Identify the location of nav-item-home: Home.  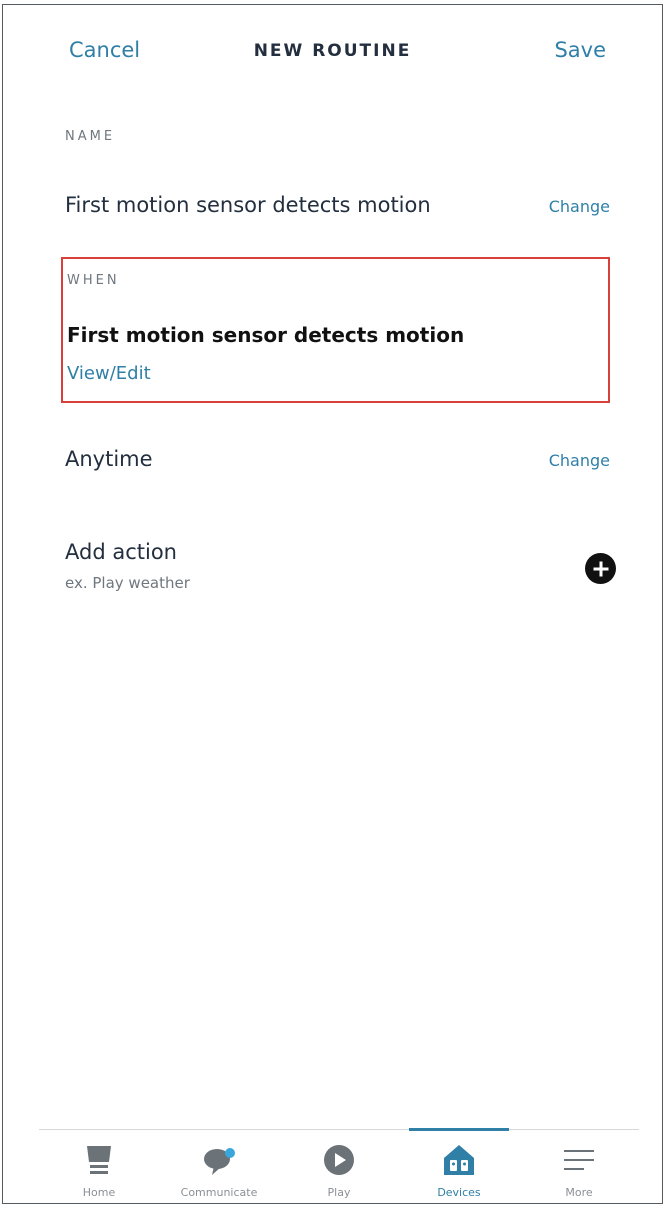
(99, 1169).